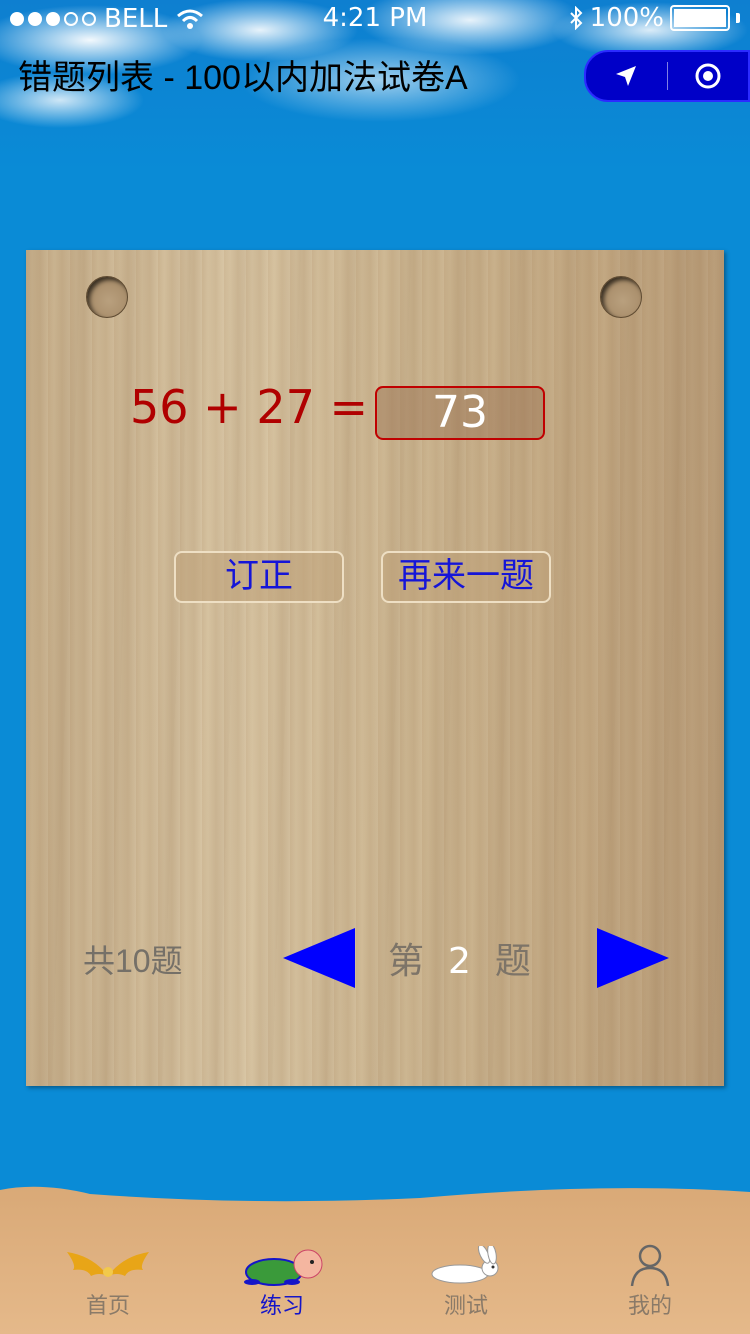 Image resolution: width=750 pixels, height=1334 pixels. I want to click on answer-input: 73, so click(460, 413).